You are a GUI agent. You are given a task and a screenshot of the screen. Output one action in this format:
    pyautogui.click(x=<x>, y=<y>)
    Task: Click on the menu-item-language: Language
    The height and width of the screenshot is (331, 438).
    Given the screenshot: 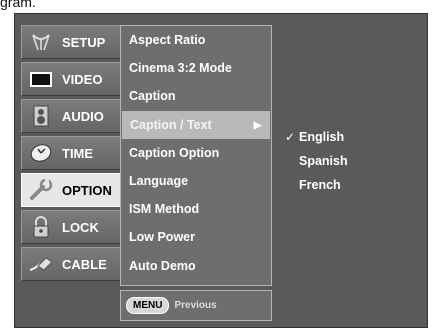 What is the action you would take?
    pyautogui.click(x=196, y=181)
    